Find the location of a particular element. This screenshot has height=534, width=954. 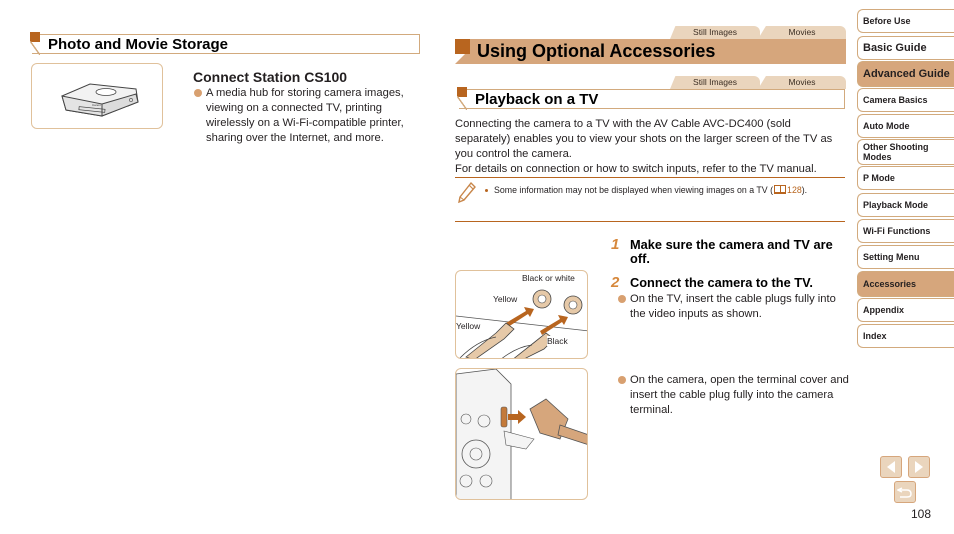

nav-item-wi-fi-functions: Wi-Fi Functions is located at coordinates (905, 231).